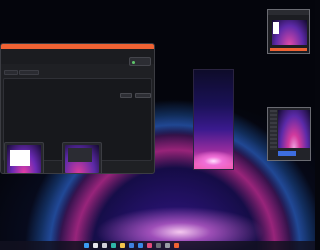 This screenshot has width=320, height=250. Describe the element at coordinates (113, 245) in the screenshot. I see `edge-icon` at that location.